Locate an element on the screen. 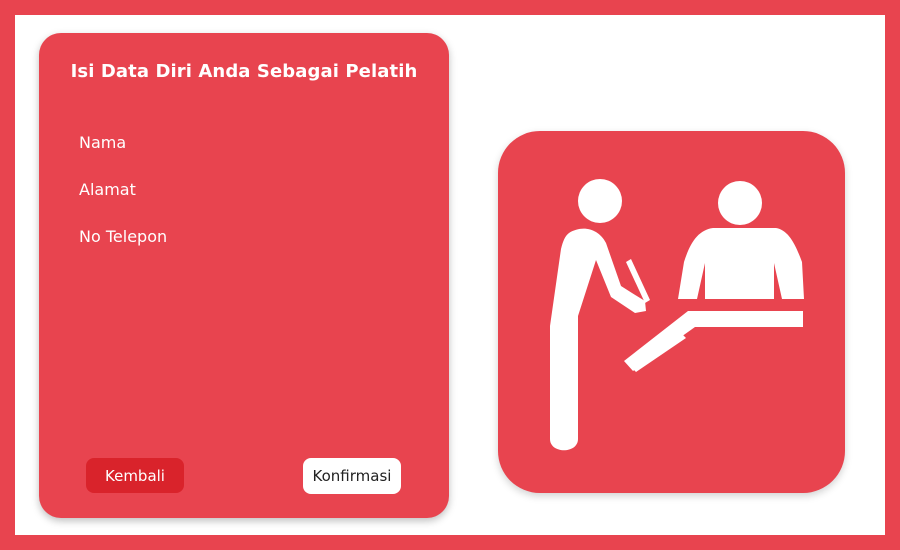 The height and width of the screenshot is (550, 900). field-label-nama: Nama is located at coordinates (103, 142).